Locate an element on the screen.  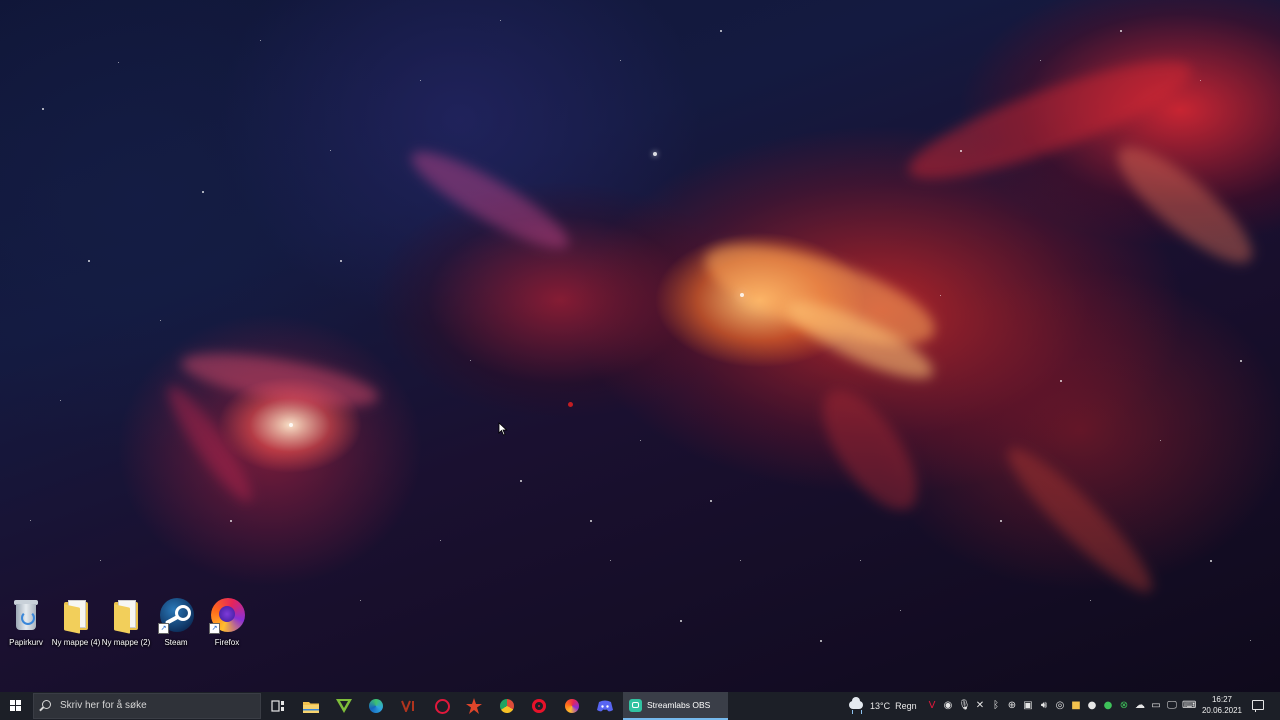
windows-logo-icon is located at coordinates (16, 706).